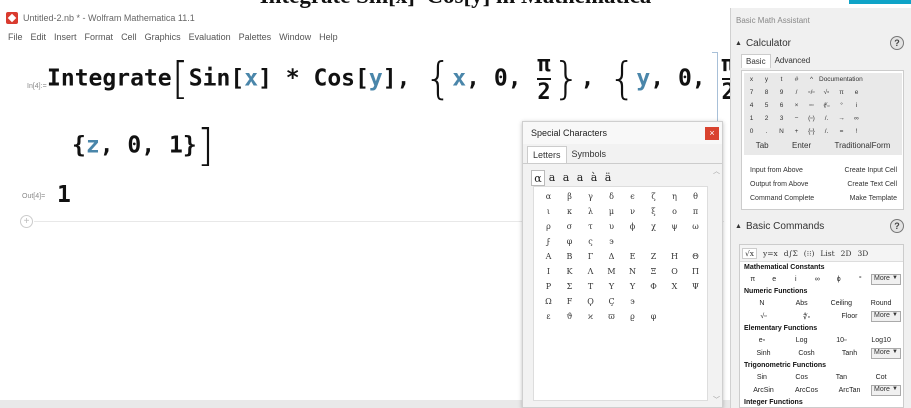  Describe the element at coordinates (569, 211) in the screenshot. I see `character-button: κ` at that location.